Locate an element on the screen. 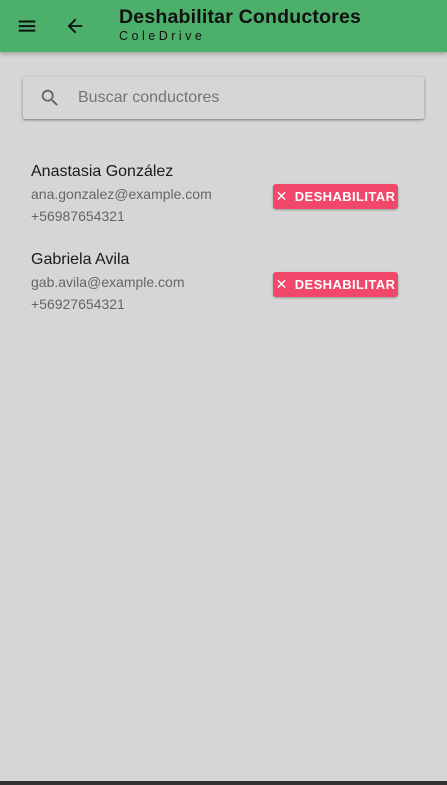  menu-button is located at coordinates (27, 26).